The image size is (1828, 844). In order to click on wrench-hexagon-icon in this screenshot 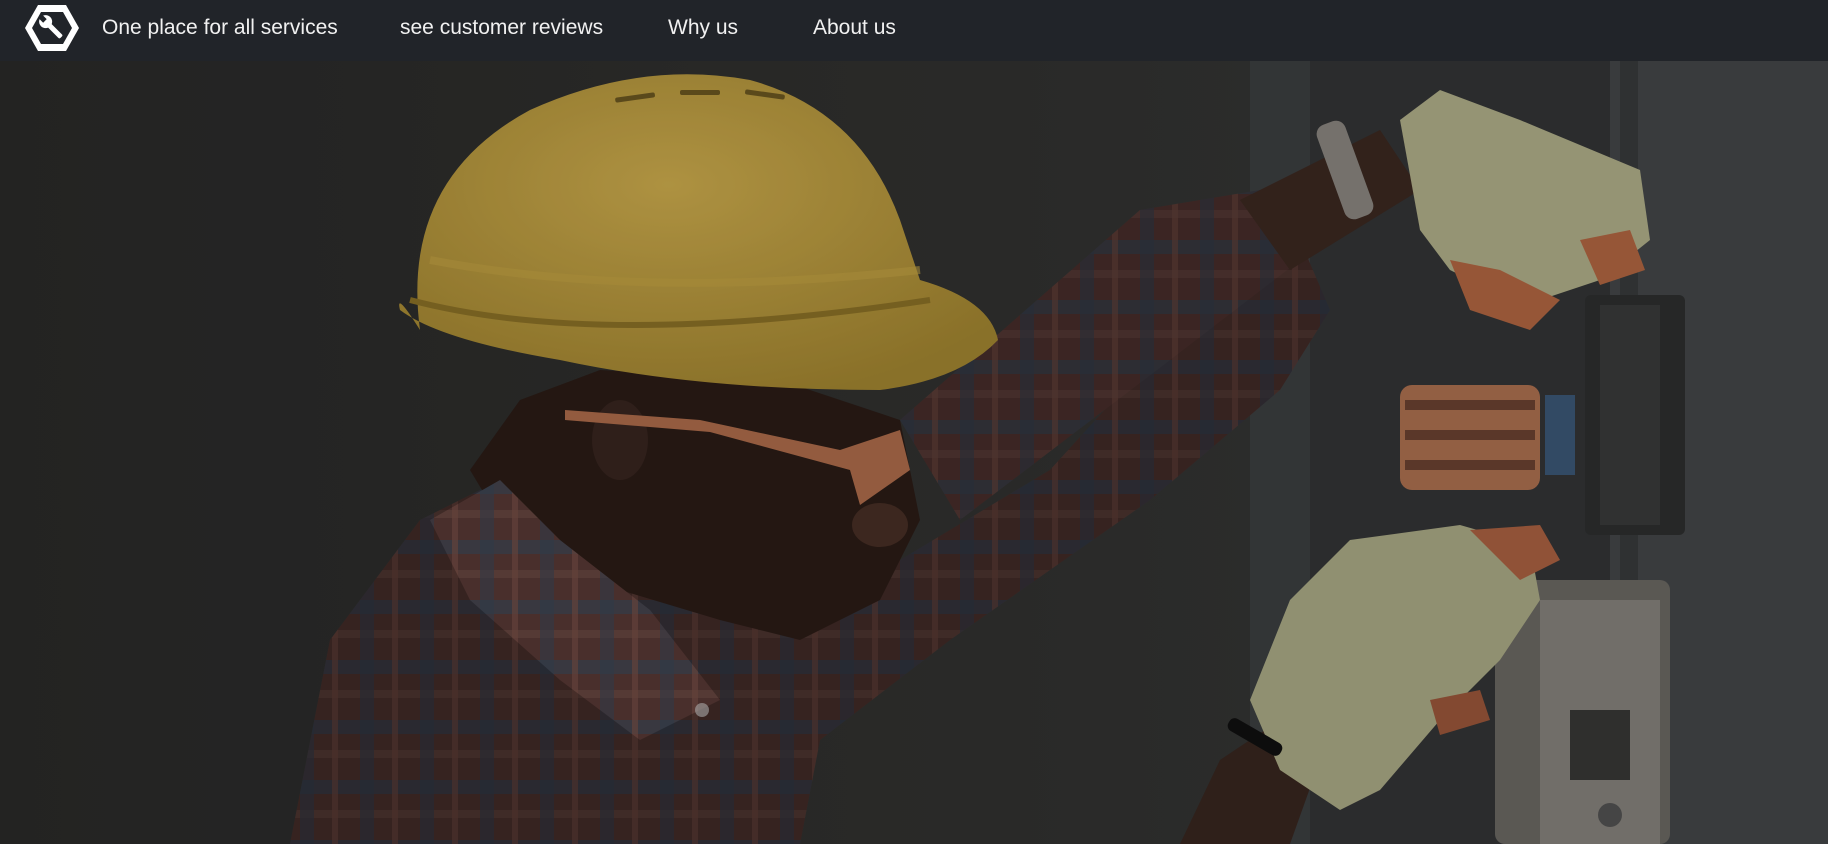, I will do `click(52, 28)`.